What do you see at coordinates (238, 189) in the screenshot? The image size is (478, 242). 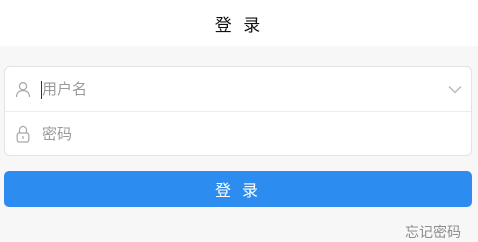 I see `login-button: 登 录` at bounding box center [238, 189].